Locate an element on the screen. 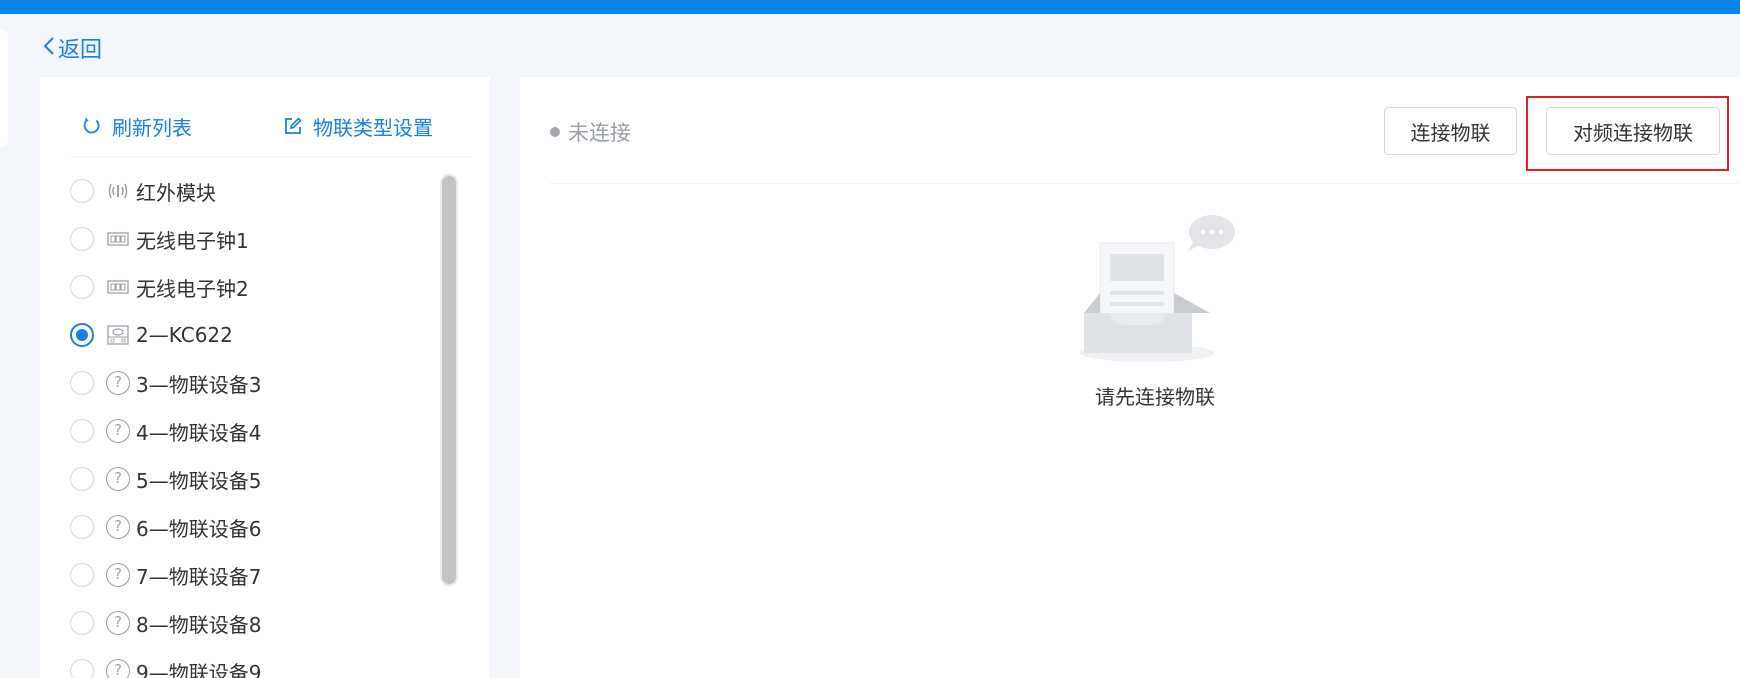 Image resolution: width=1740 pixels, height=678 pixels. chevron-left-icon is located at coordinates (49, 48).